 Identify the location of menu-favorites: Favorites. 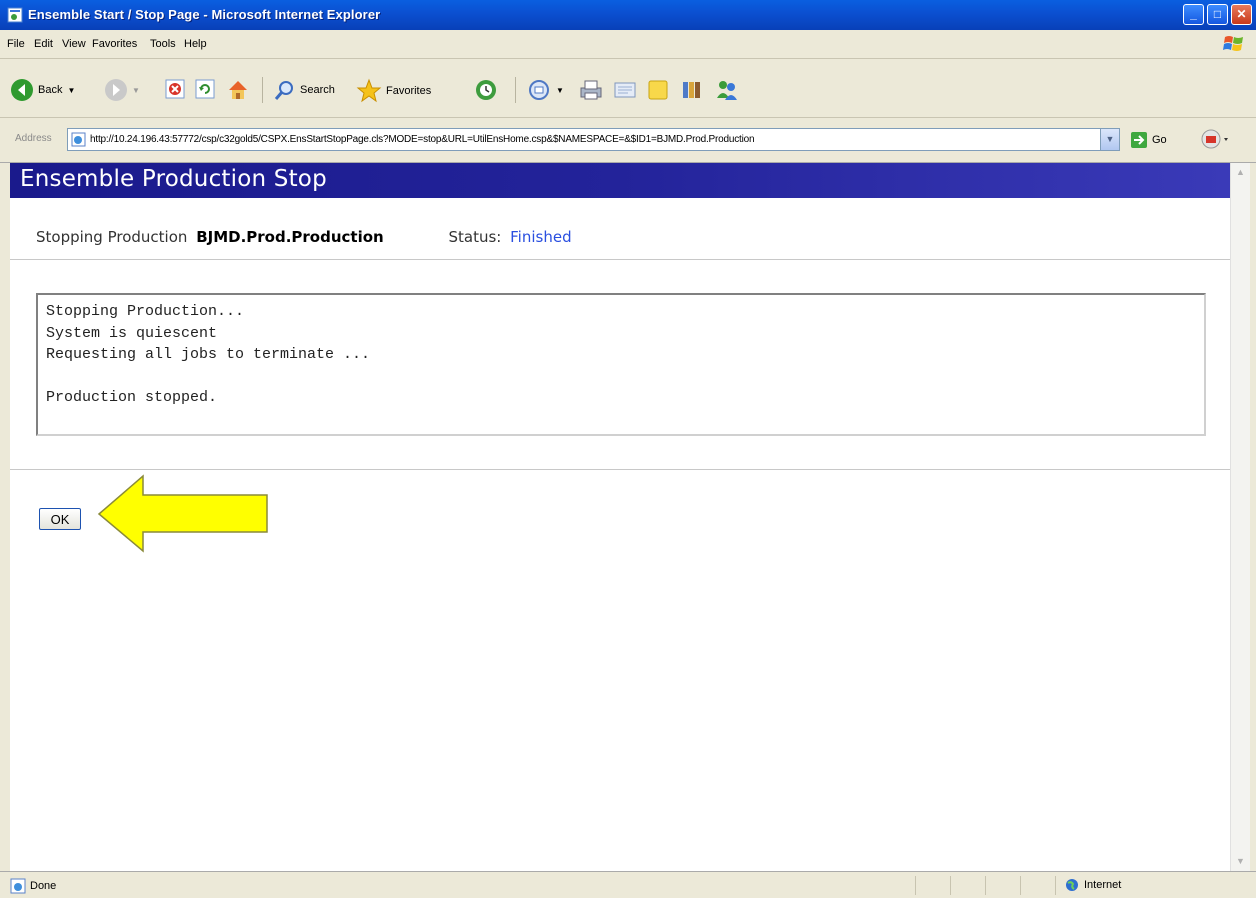
(114, 44).